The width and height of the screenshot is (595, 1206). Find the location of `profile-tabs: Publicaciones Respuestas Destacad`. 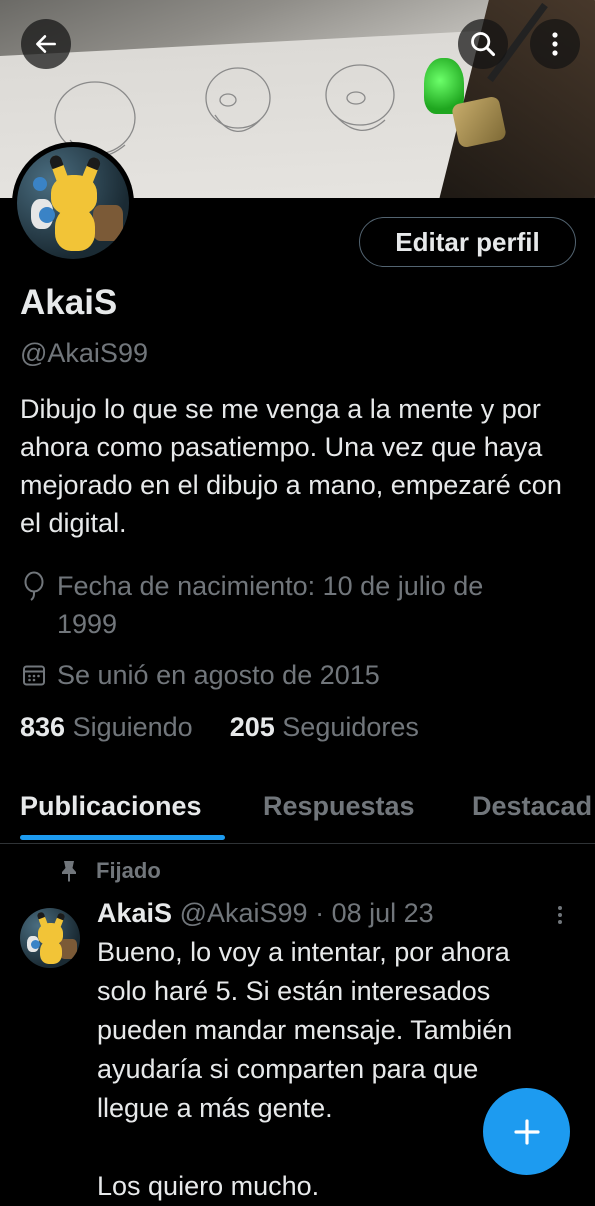

profile-tabs: Publicaciones Respuestas Destacad is located at coordinates (297, 809).